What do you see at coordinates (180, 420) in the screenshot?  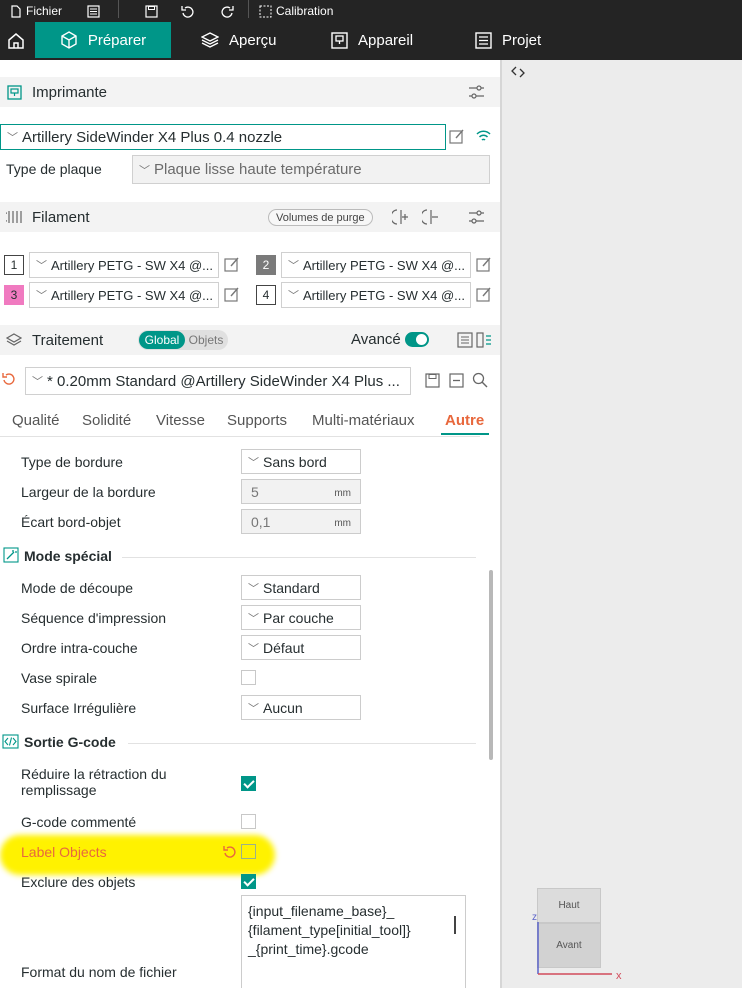 I see `subtab-speed: Vitesse` at bounding box center [180, 420].